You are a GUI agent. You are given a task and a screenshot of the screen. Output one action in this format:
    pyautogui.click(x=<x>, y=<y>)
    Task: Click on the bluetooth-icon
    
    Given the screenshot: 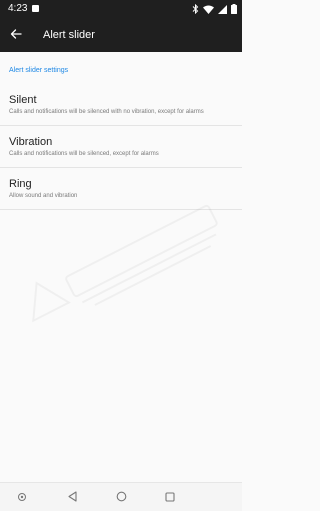 What is the action you would take?
    pyautogui.click(x=195, y=9)
    